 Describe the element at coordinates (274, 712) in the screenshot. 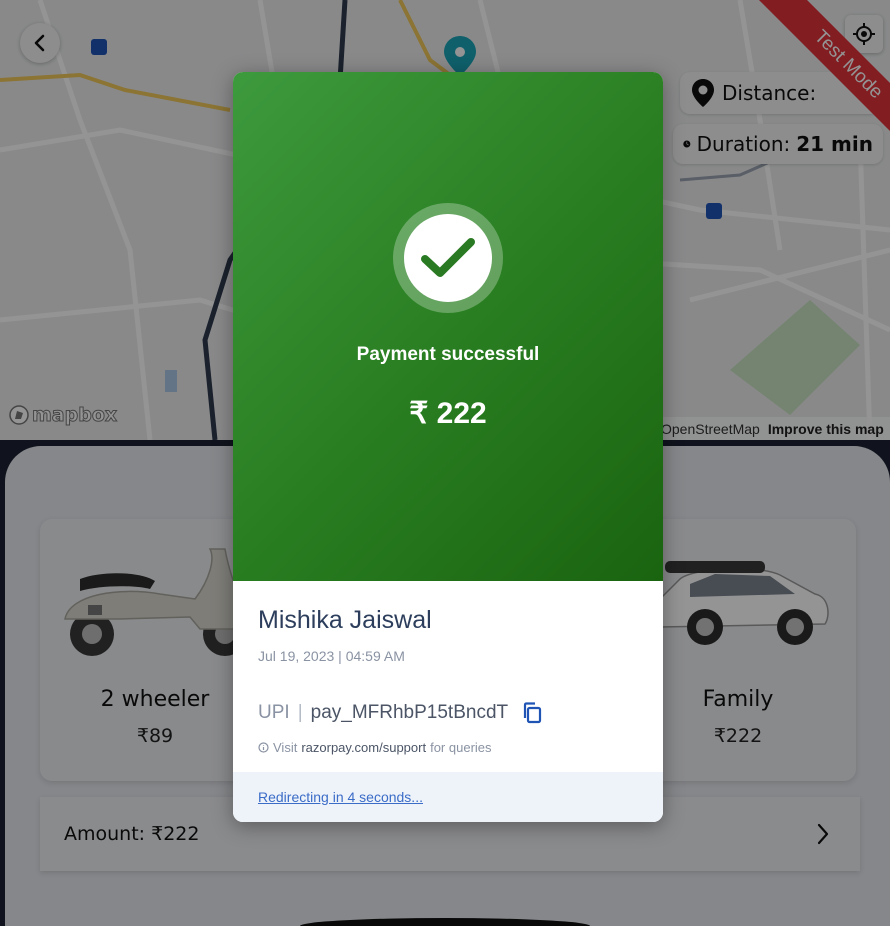

I see `payment-method: UPI` at that location.